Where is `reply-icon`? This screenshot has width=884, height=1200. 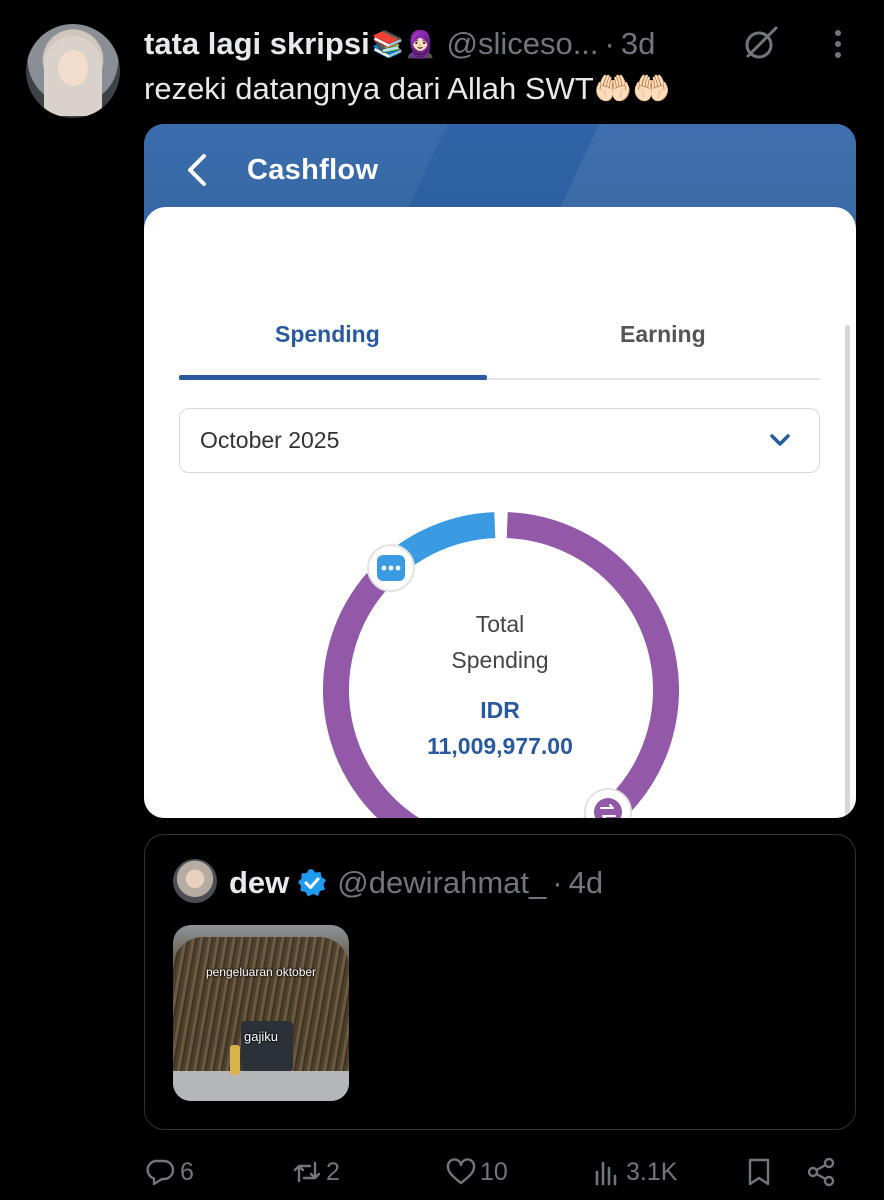 reply-icon is located at coordinates (160, 1172).